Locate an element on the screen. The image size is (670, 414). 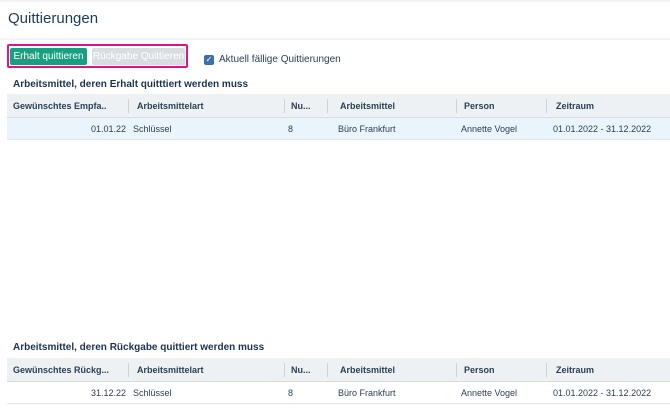
page-title: Quittierungen is located at coordinates (53, 18).